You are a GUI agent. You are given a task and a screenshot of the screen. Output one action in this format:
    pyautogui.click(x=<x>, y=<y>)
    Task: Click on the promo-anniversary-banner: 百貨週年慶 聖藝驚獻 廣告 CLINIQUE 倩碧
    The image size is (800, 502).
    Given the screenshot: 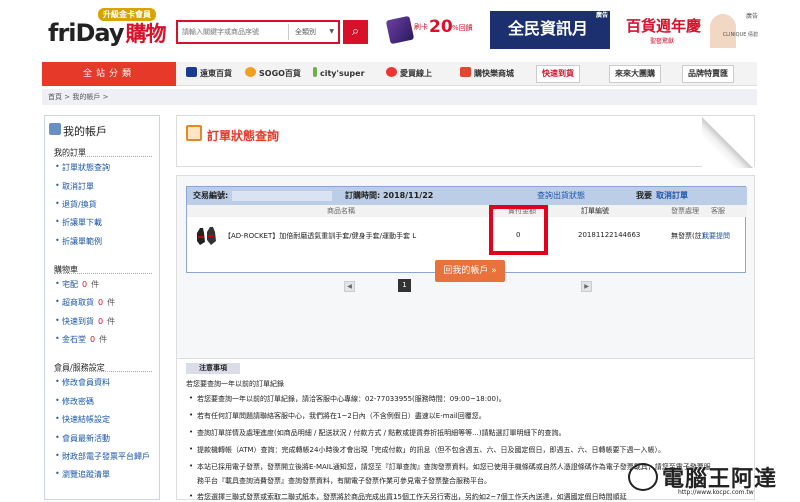 What is the action you would take?
    pyautogui.click(x=690, y=30)
    